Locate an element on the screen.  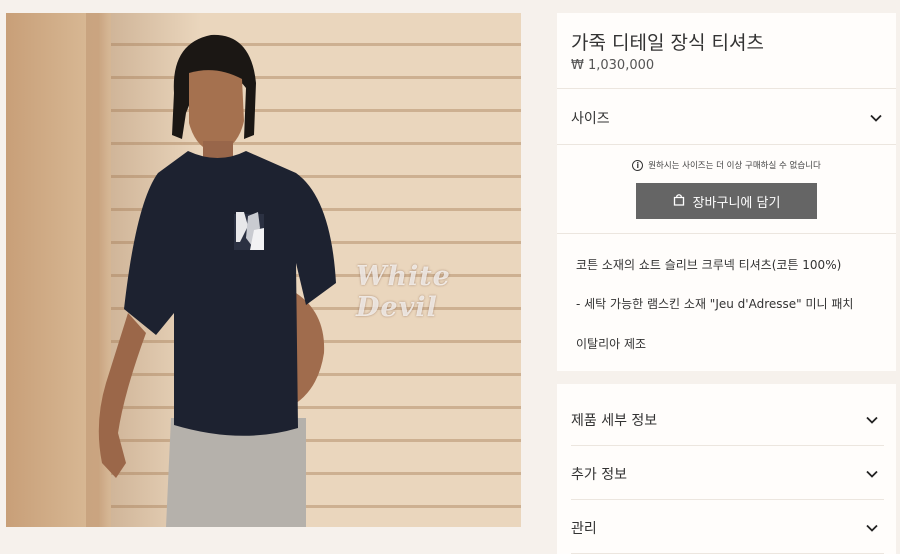
description-line: 코튼 소재의 쇼트 슬리브 크루넥 티셔츠(코튼 100%) is located at coordinates (709, 265).